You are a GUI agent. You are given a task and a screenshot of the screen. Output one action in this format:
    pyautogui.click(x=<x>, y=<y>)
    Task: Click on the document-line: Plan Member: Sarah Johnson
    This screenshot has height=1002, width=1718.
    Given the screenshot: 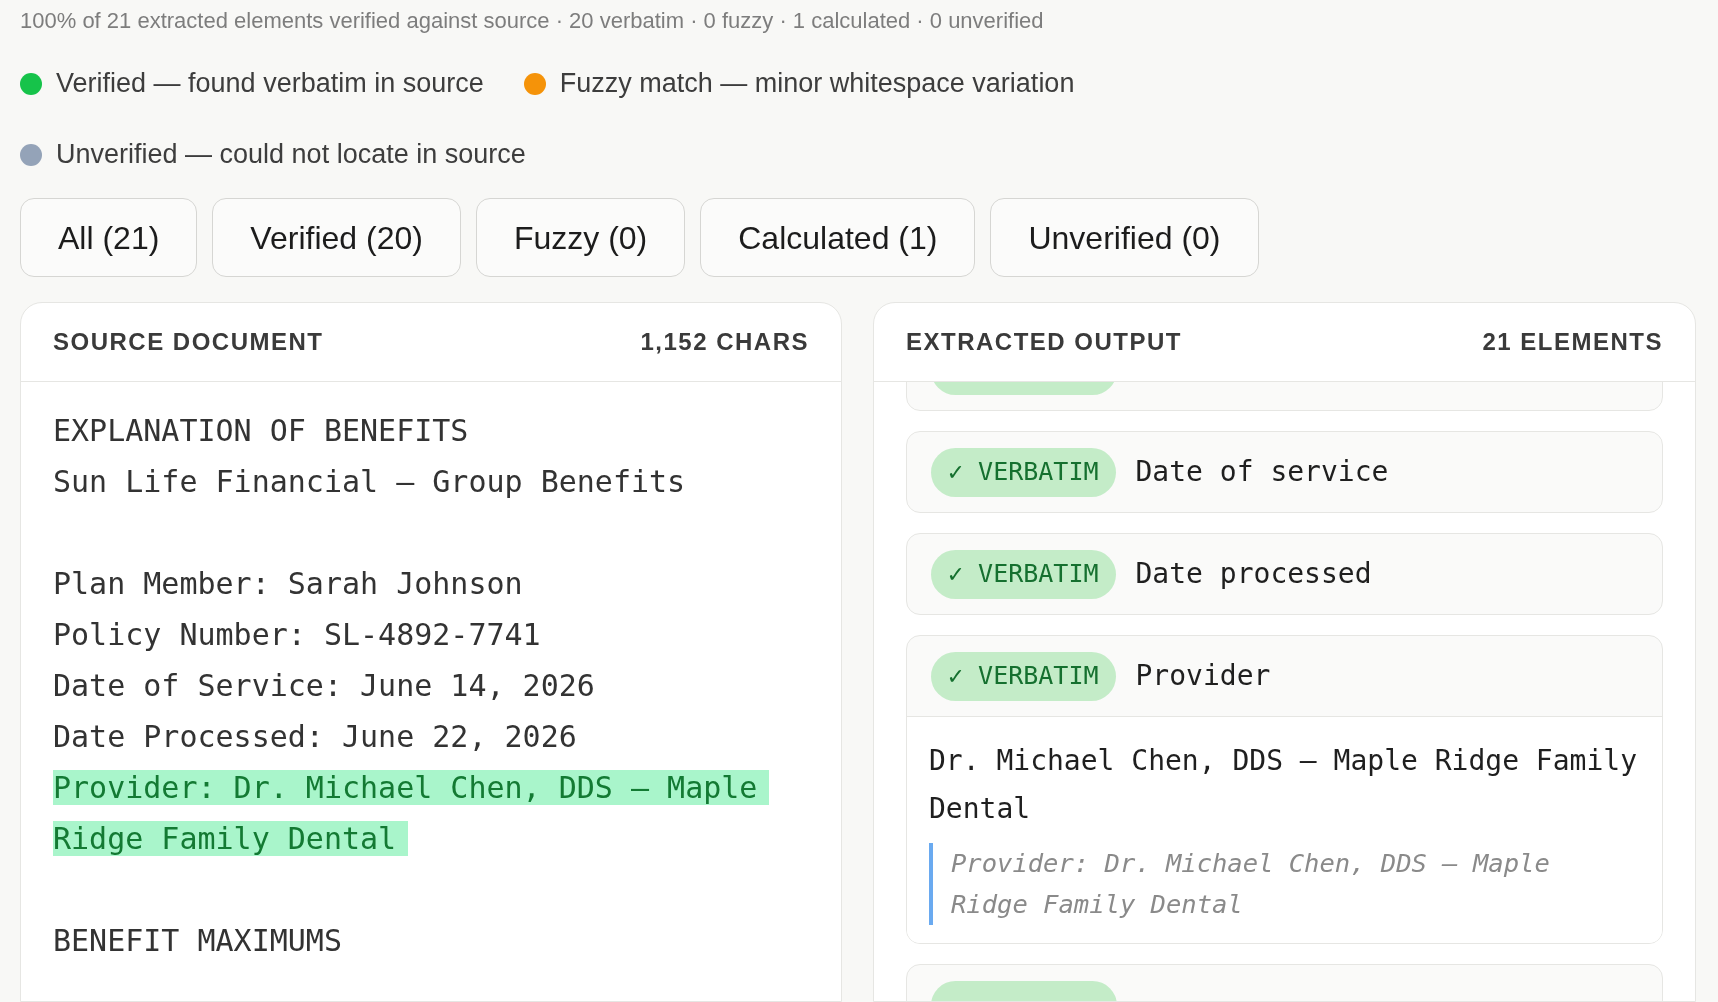 What is the action you would take?
    pyautogui.click(x=288, y=584)
    